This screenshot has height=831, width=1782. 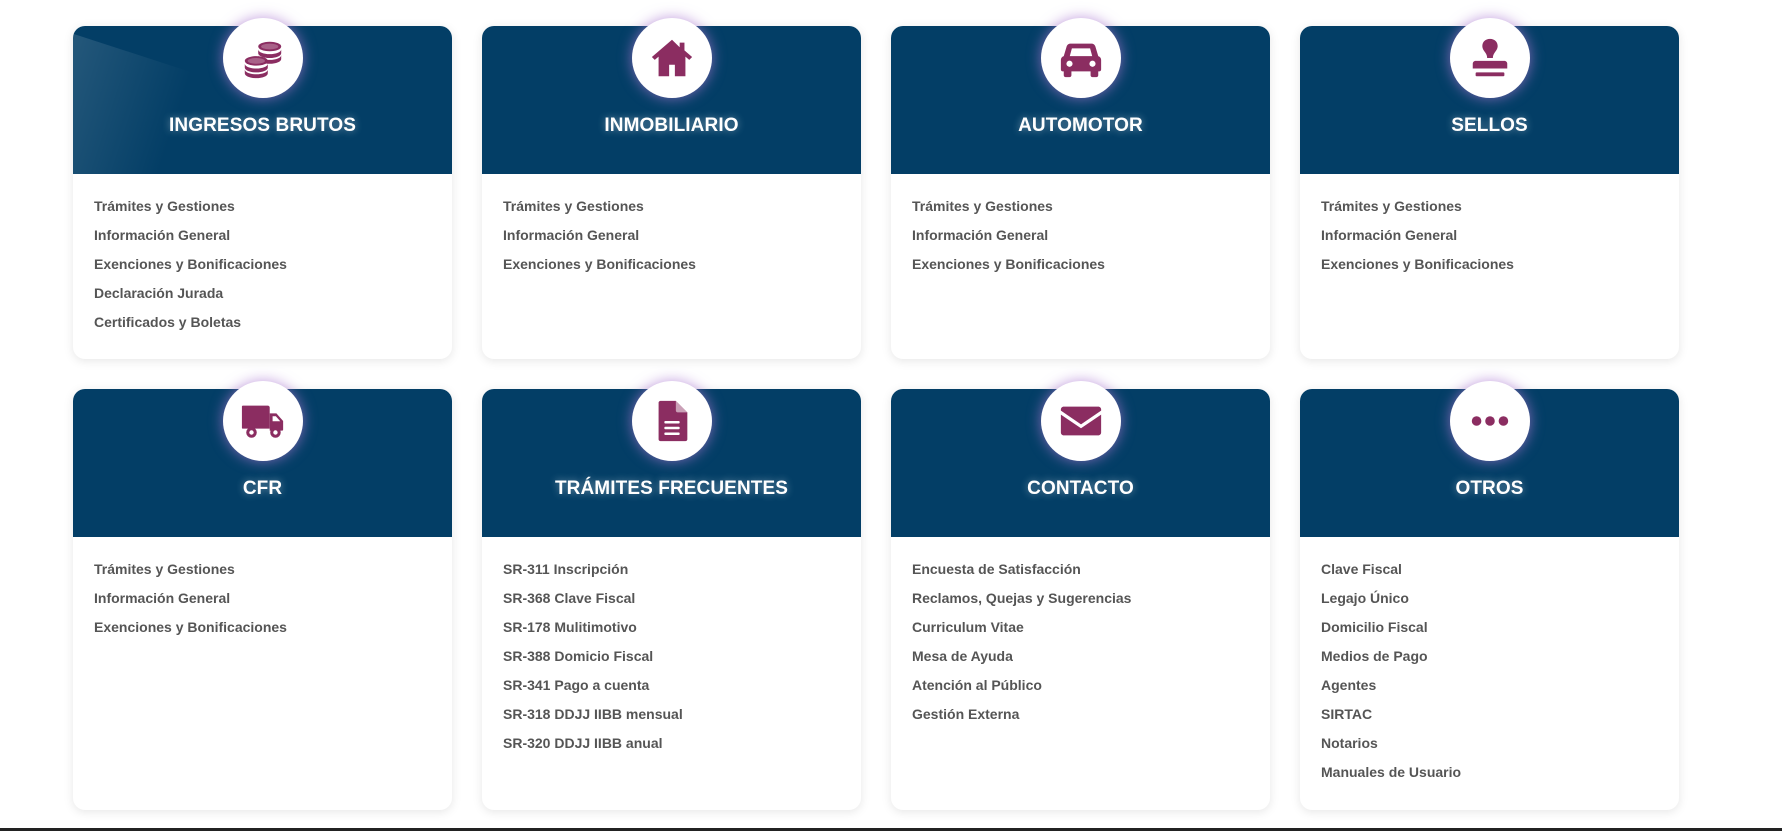 I want to click on link-reclamos-quejas: Reclamos, Quejas y Sugerencias, so click(x=1021, y=598).